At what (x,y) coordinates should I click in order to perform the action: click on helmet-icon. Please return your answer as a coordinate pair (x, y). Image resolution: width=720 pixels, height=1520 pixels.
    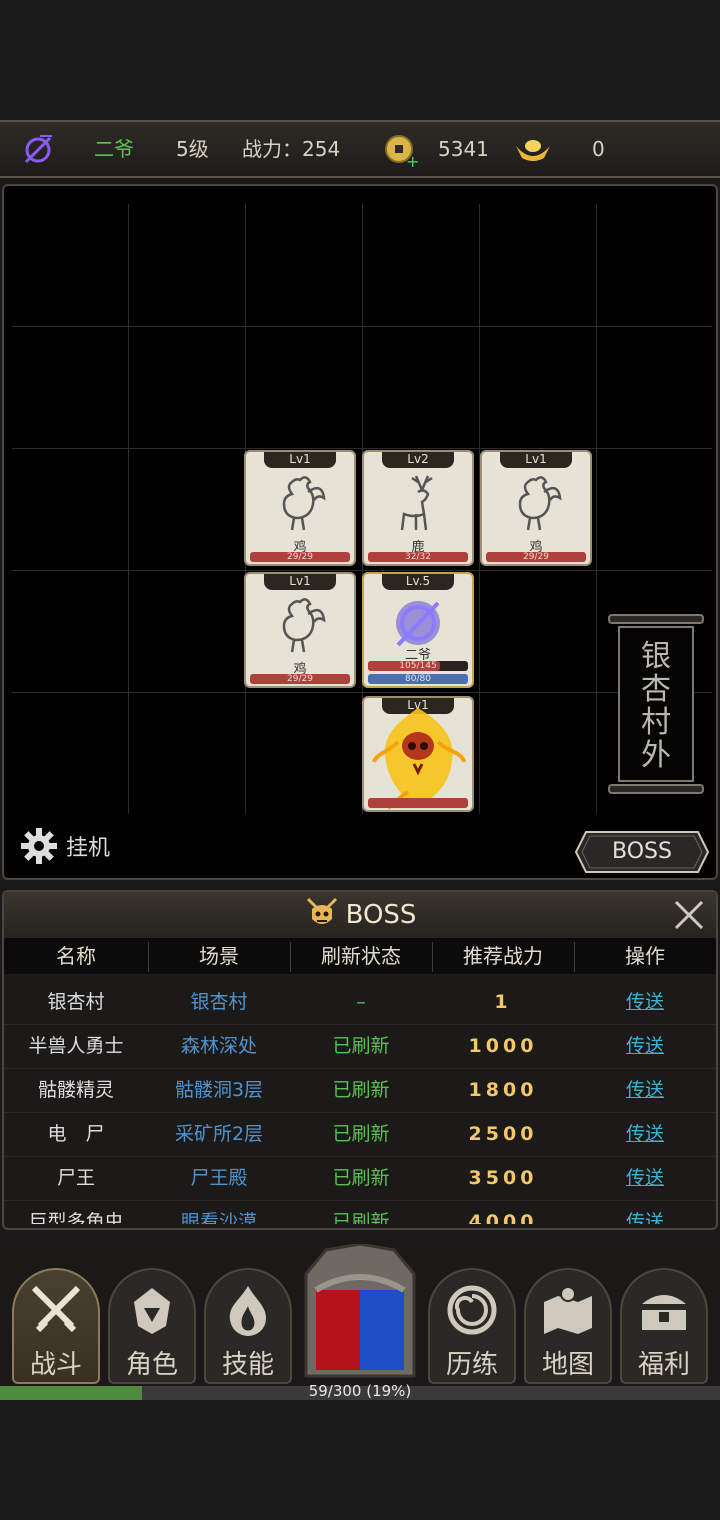
    Looking at the image, I should click on (152, 1311).